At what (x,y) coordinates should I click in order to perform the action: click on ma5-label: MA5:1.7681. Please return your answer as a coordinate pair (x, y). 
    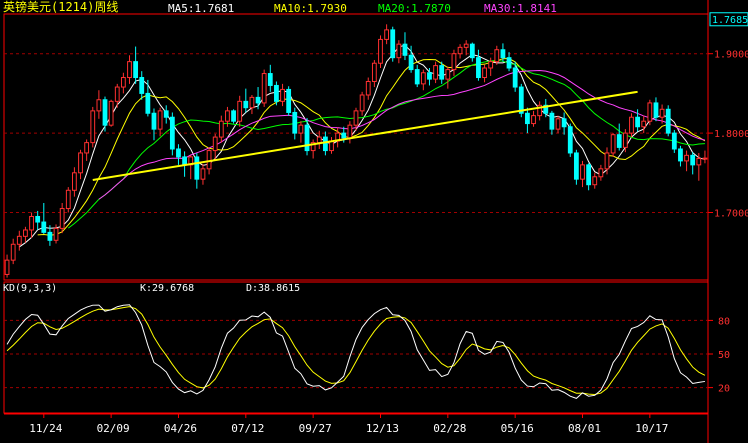
    Looking at the image, I should click on (201, 8).